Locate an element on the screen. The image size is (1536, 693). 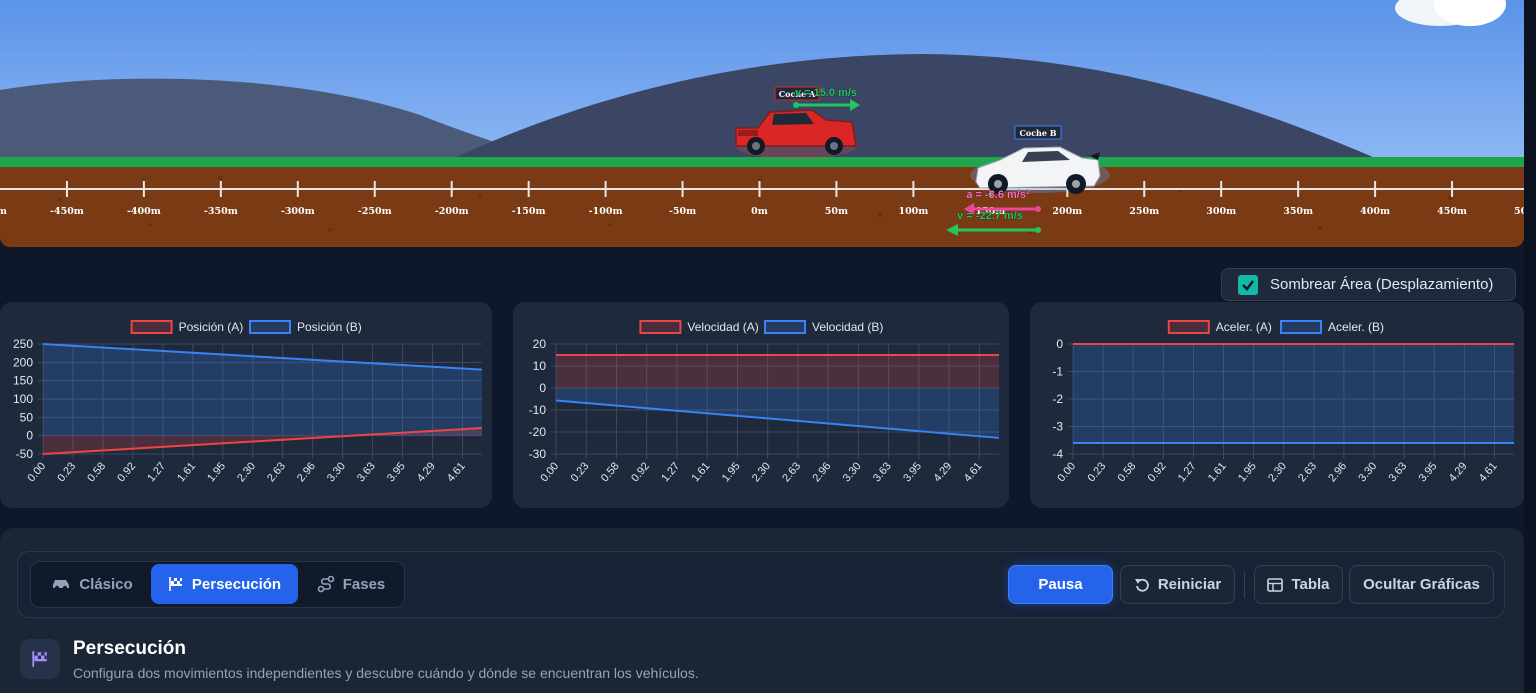
car-a-velocity-label: v = 15.0 m/s is located at coordinates (826, 93).